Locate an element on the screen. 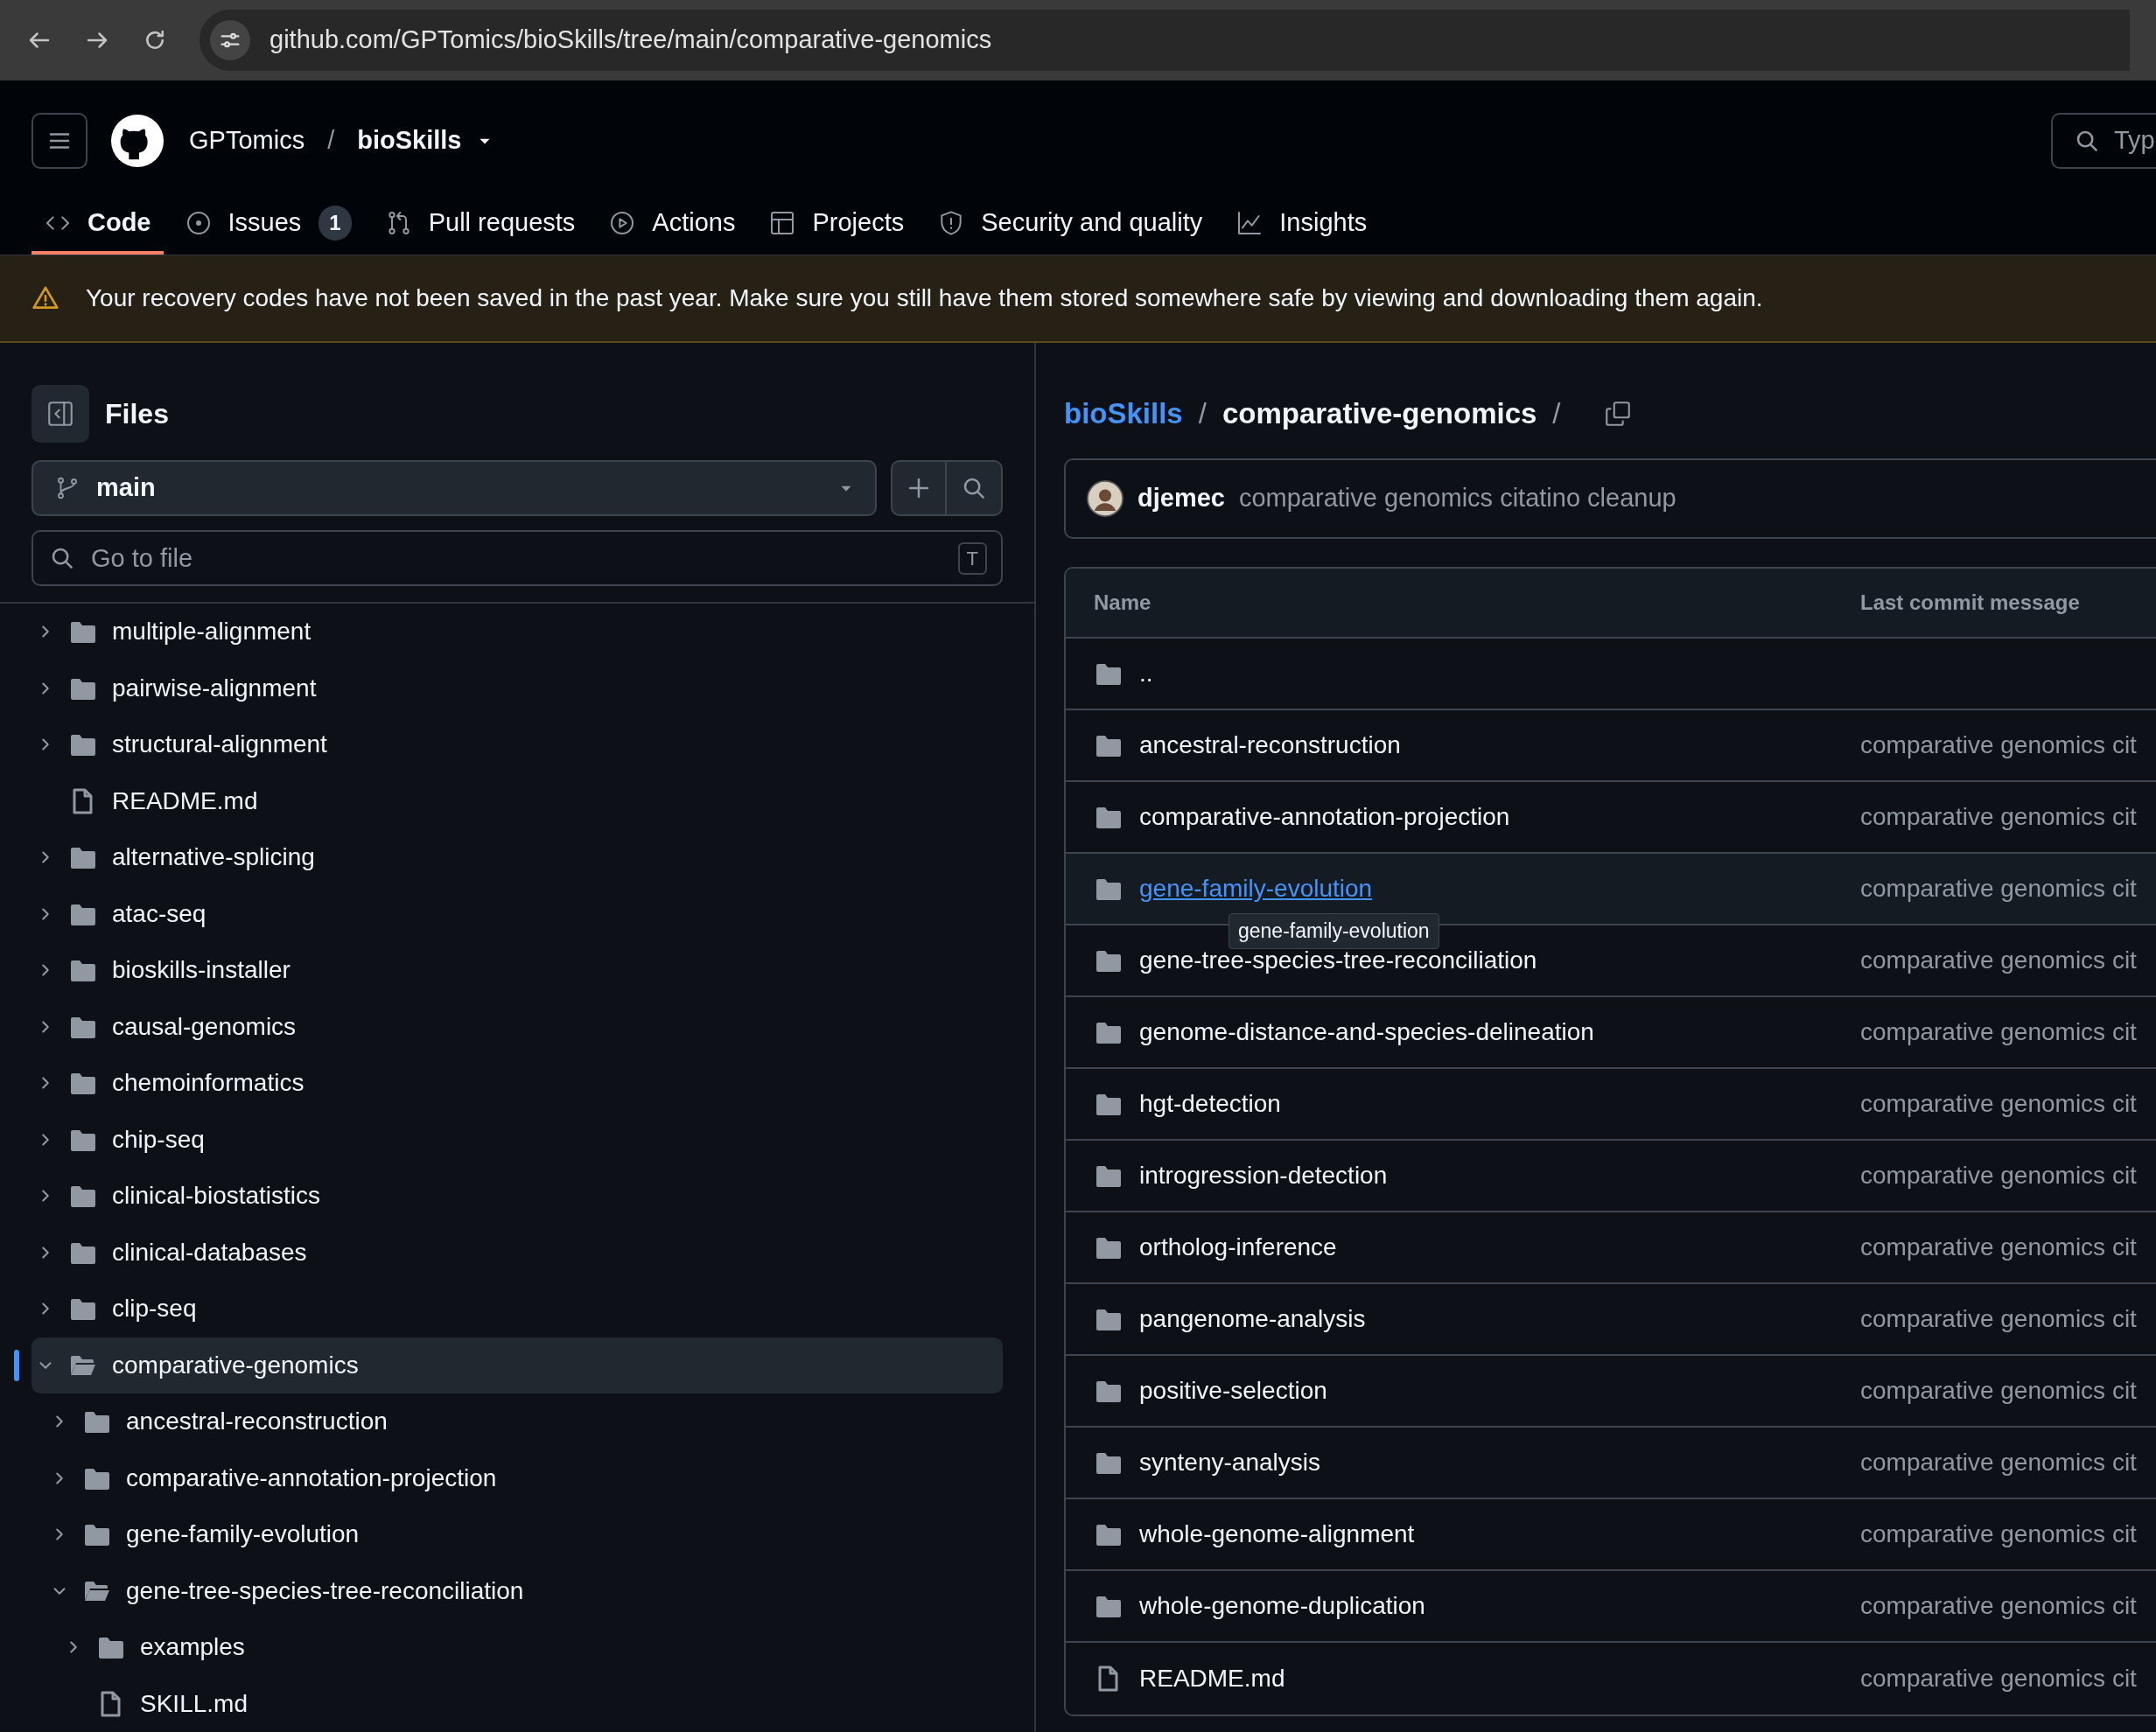 Image resolution: width=2156 pixels, height=1732 pixels. tree-item: bioskills-installer is located at coordinates (517, 970).